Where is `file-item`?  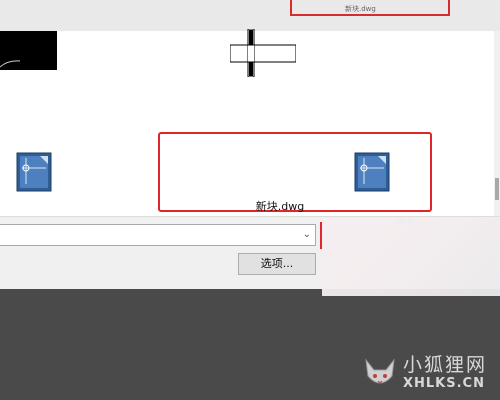
file-item is located at coordinates (36, 176).